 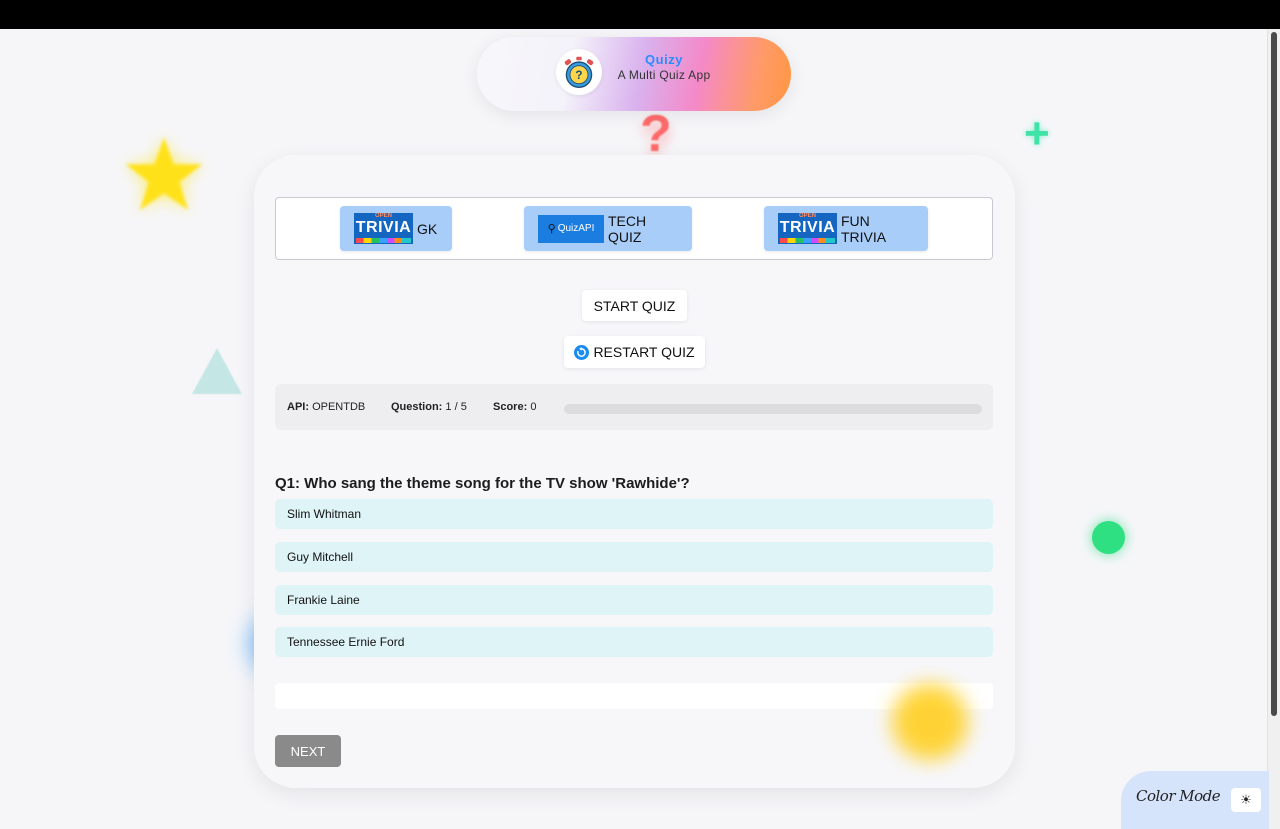 I want to click on next-button: NEXT, so click(x=308, y=751).